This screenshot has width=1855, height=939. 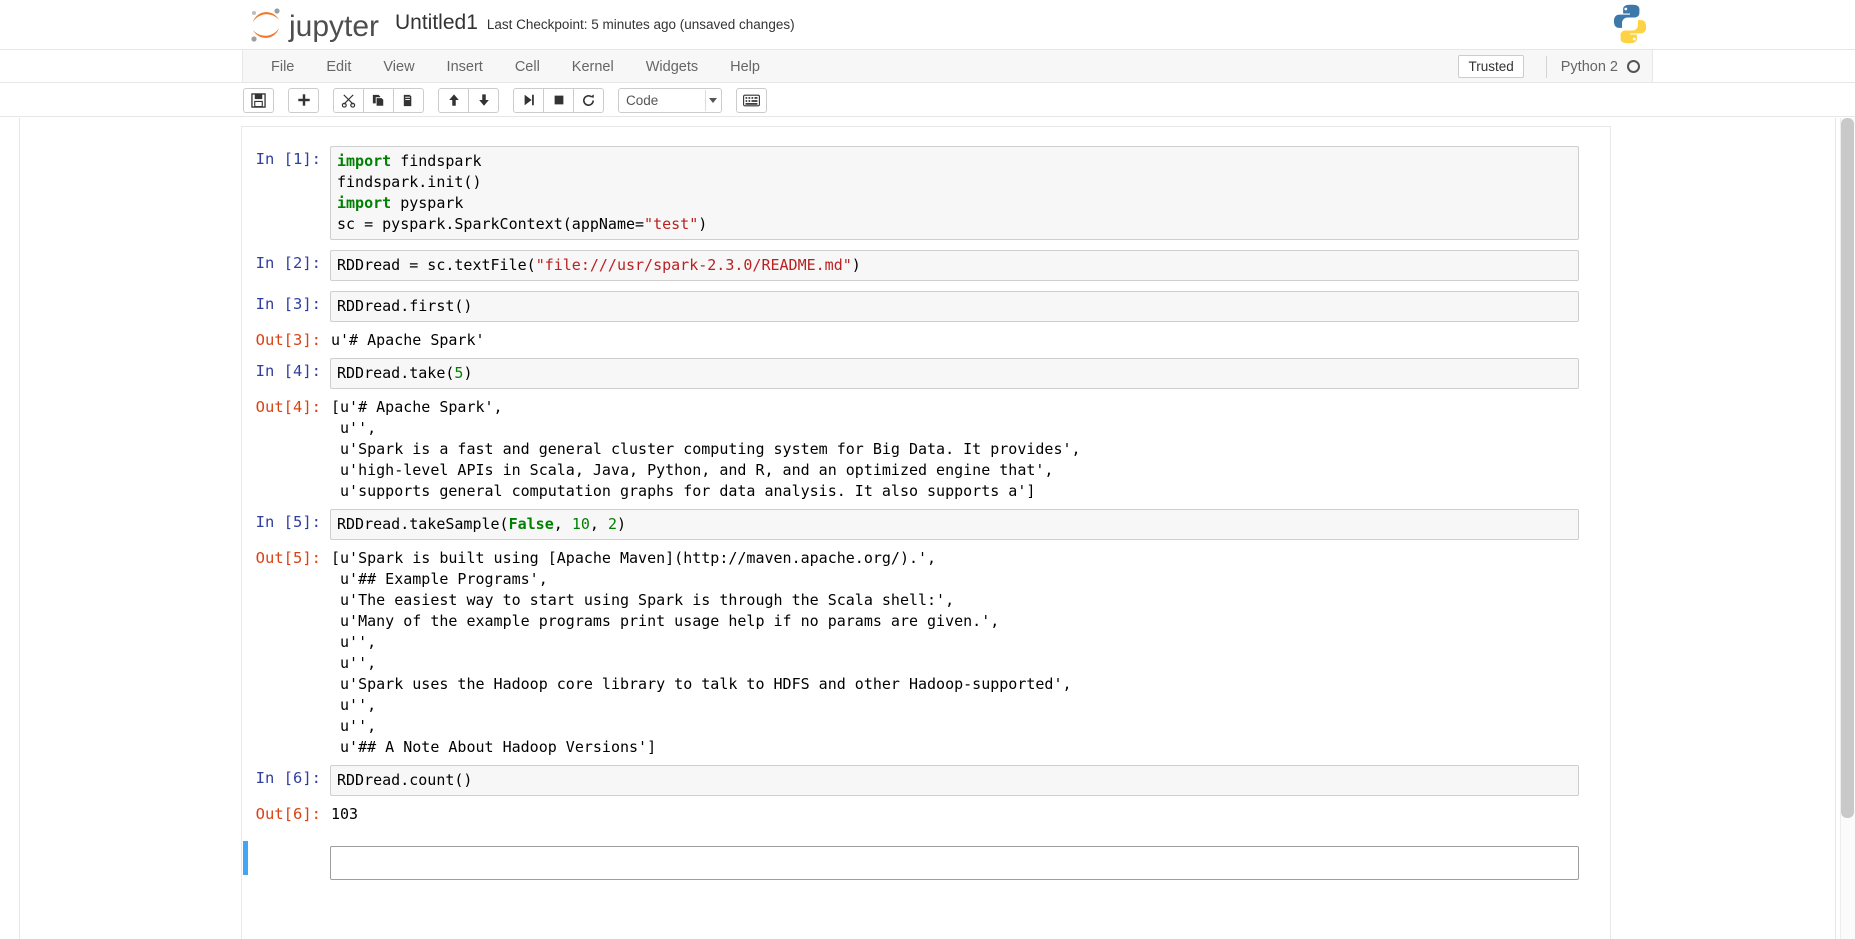 I want to click on notebook-name: Untitled1, so click(x=436, y=23).